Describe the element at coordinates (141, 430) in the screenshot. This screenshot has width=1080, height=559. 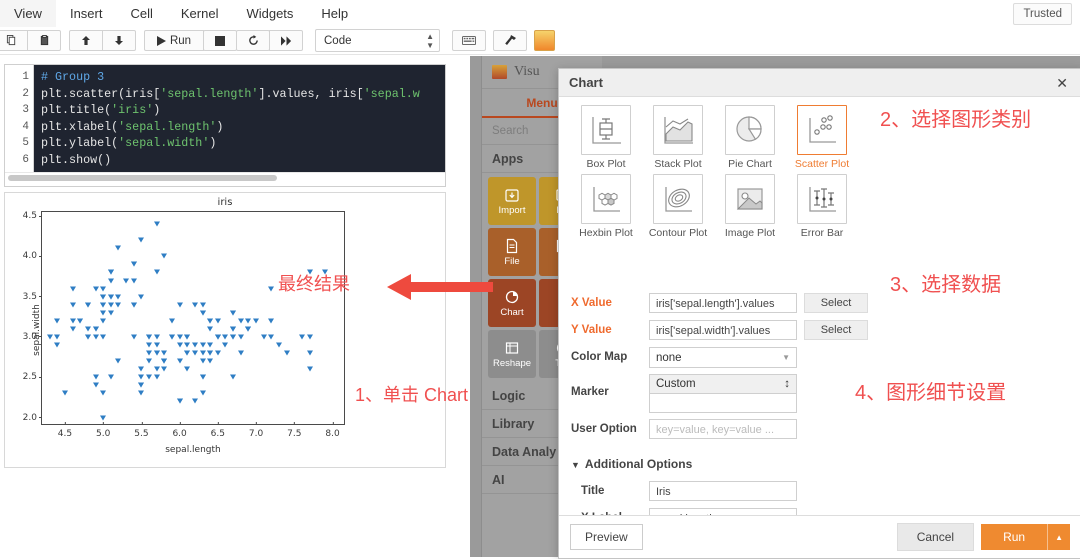
I see `x-axis-tick: 5.5` at that location.